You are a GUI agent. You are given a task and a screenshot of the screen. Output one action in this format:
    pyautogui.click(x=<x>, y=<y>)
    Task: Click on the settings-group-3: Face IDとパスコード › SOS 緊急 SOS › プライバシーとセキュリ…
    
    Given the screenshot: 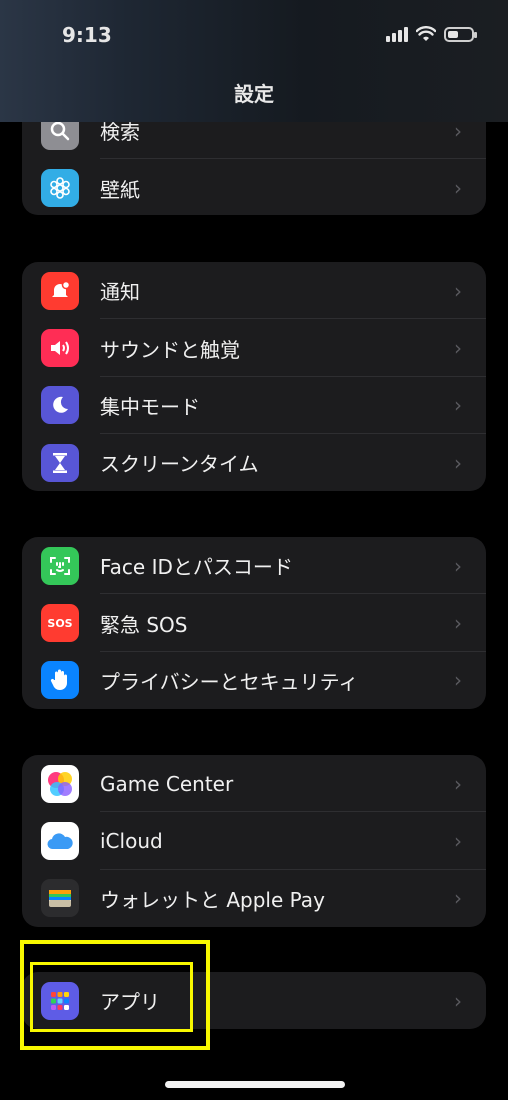 What is the action you would take?
    pyautogui.click(x=254, y=623)
    